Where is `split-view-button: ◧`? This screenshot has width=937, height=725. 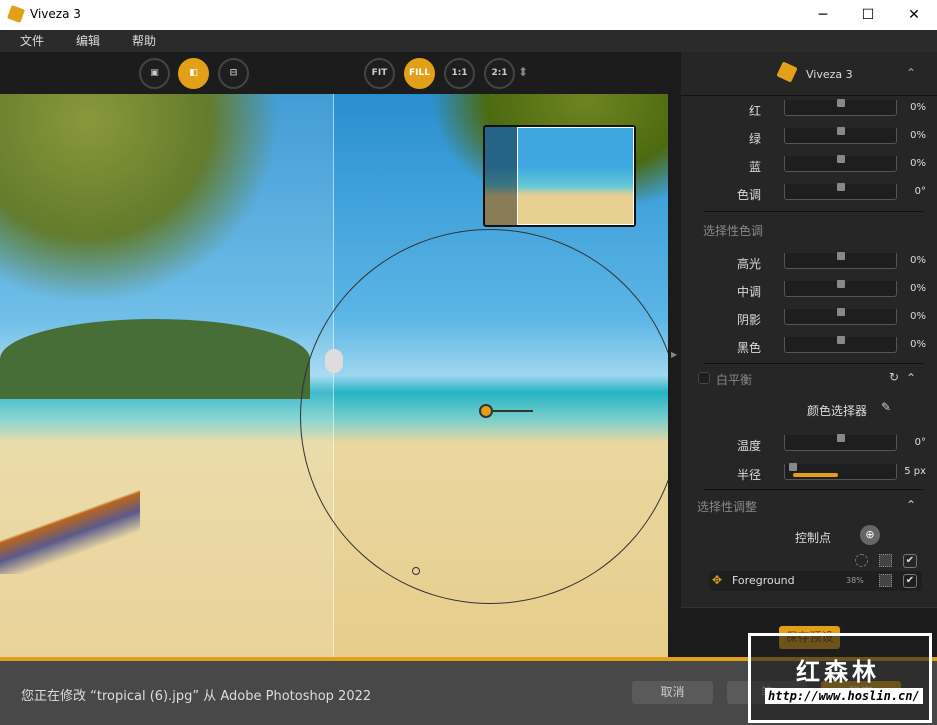
split-view-button: ◧ is located at coordinates (193, 73).